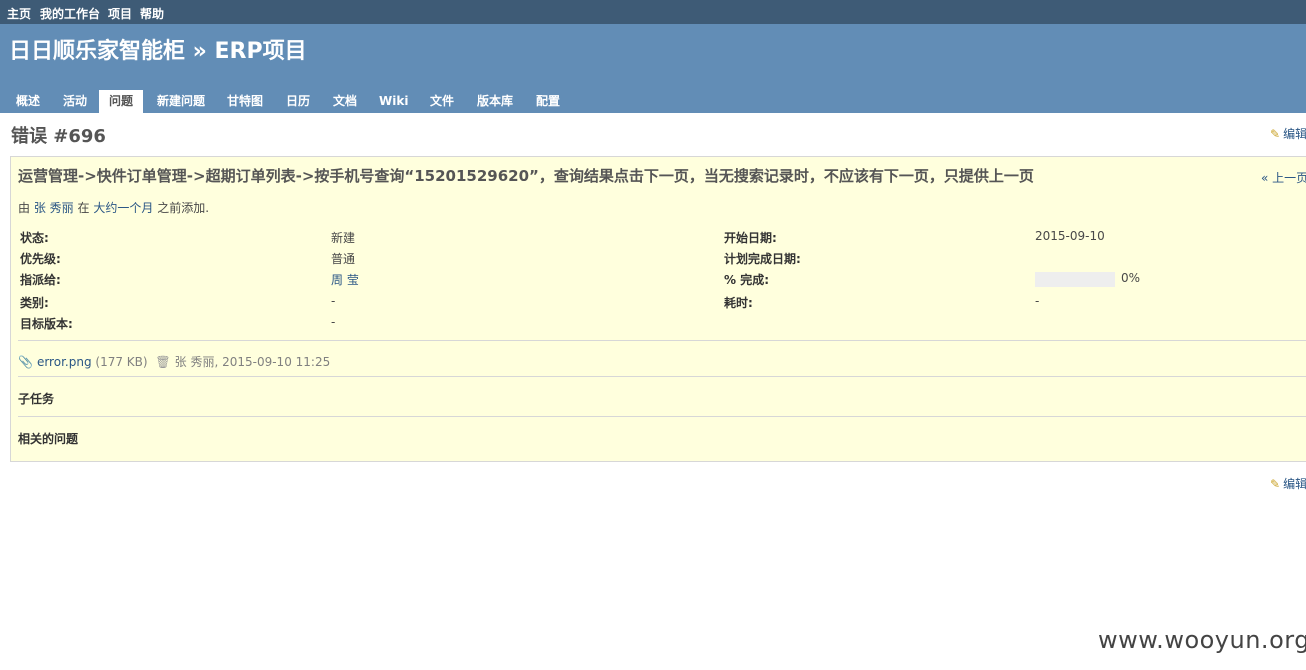  I want to click on target-version-label: 目标版本:, so click(46, 324).